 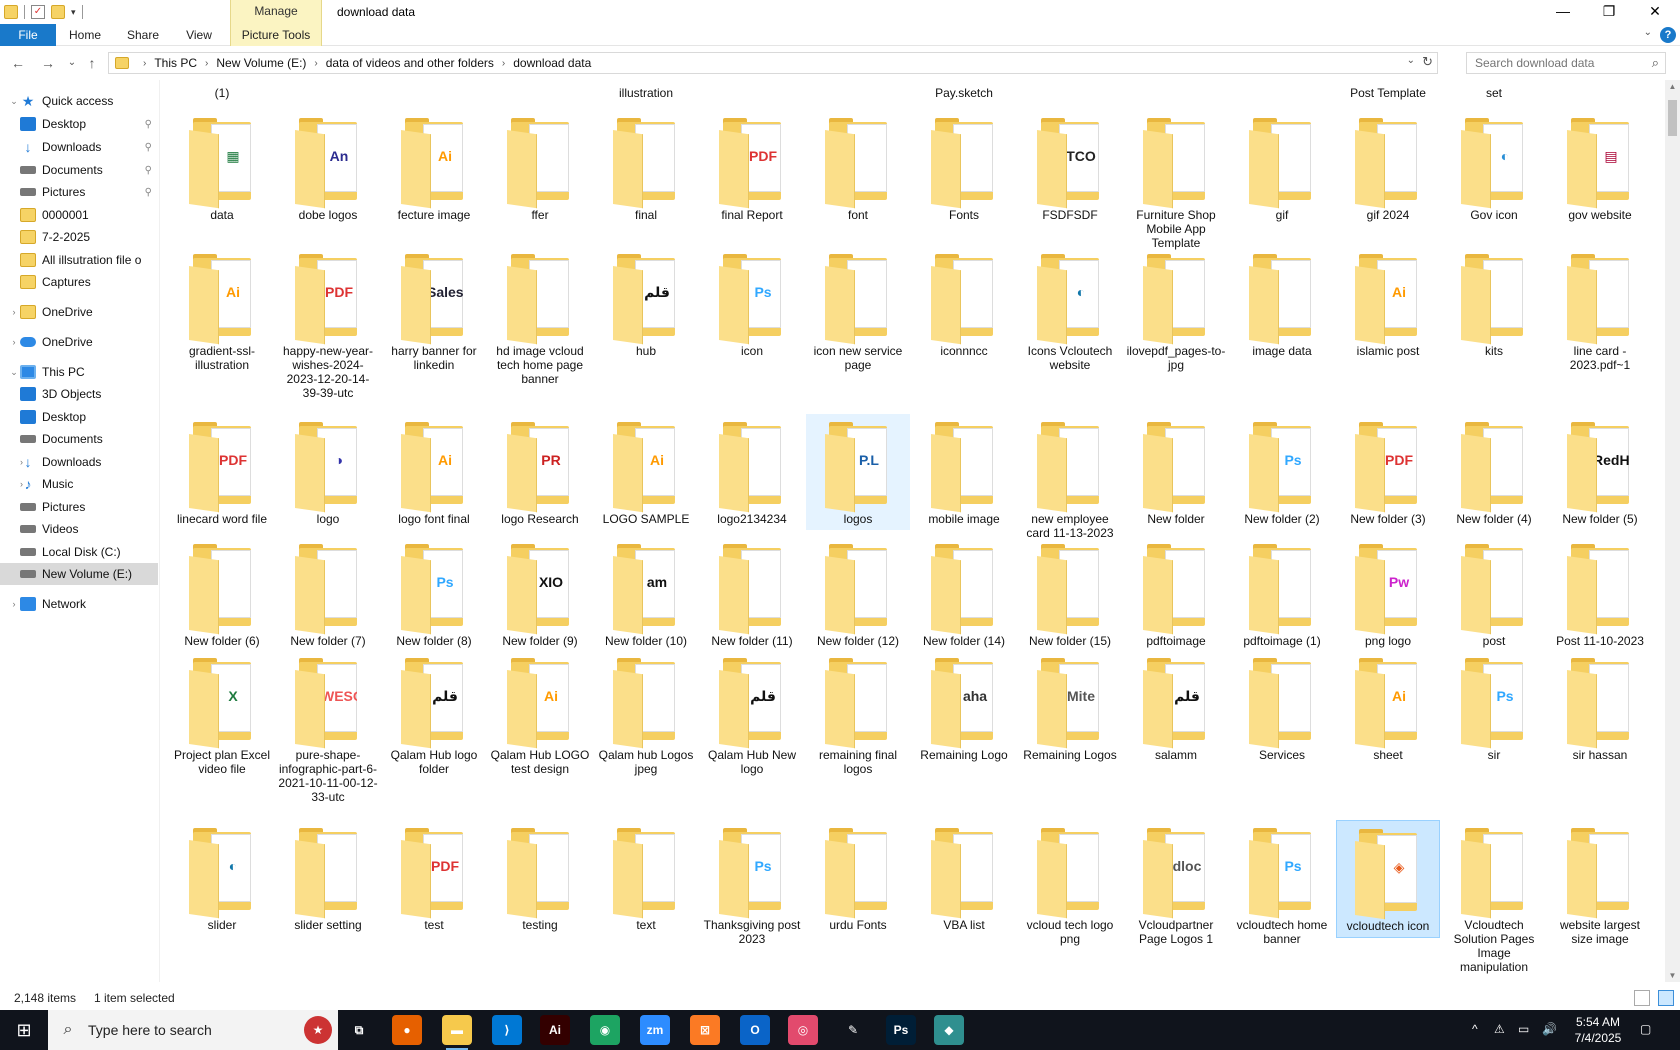 I want to click on sidebar-item: Pictures ⚲, so click(x=79, y=192).